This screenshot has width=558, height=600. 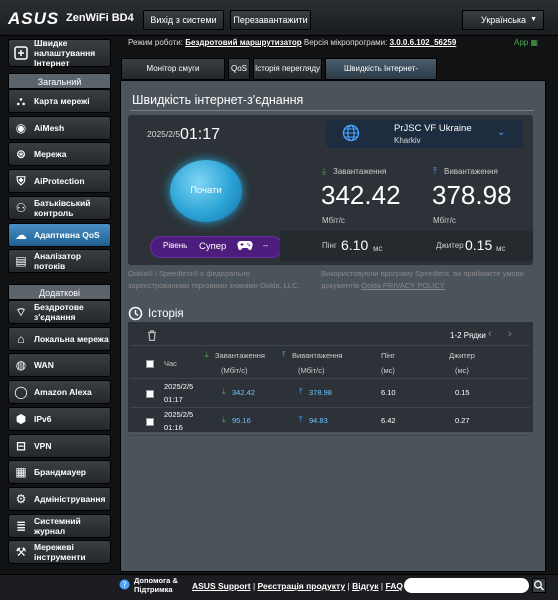 I want to click on sidebar-item: ⊛ Мережа, so click(x=59, y=154).